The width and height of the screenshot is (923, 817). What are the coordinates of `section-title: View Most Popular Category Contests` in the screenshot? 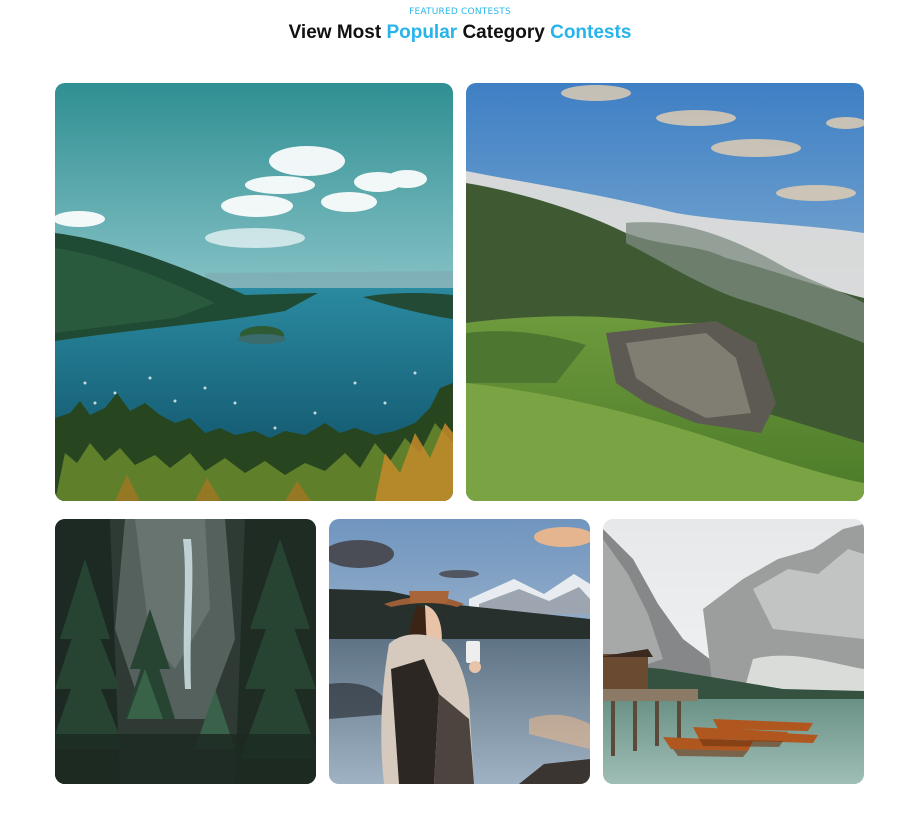 It's located at (460, 33).